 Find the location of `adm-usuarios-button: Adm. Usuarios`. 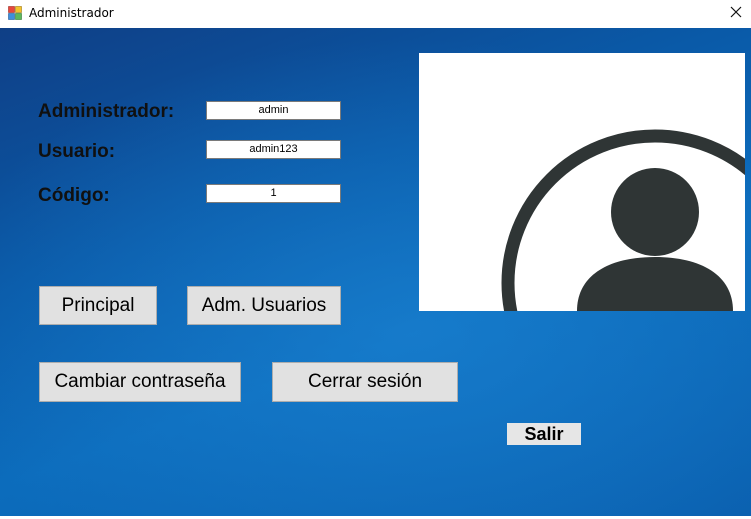

adm-usuarios-button: Adm. Usuarios is located at coordinates (264, 305).